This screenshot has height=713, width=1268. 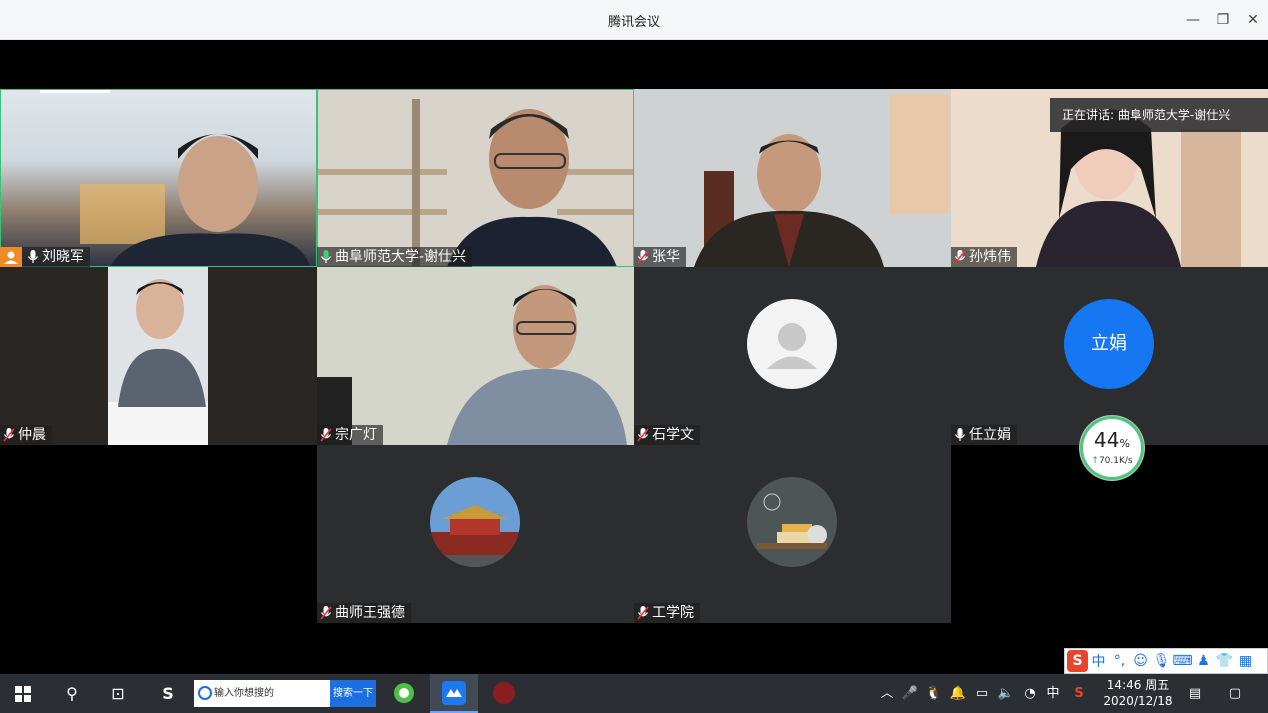 I want to click on search-button: 搜索一下, so click(x=353, y=693).